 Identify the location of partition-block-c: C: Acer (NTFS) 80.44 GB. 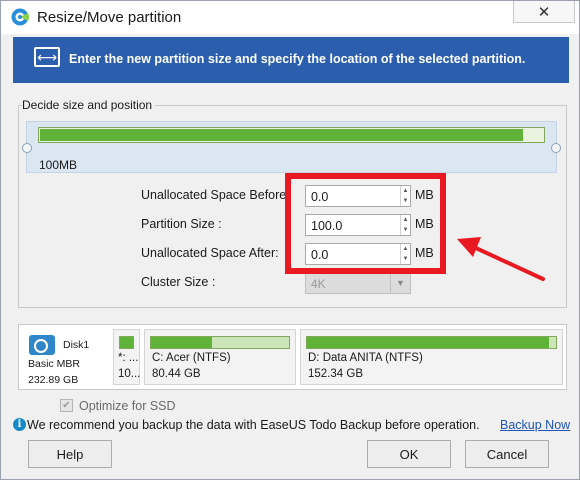
(220, 357).